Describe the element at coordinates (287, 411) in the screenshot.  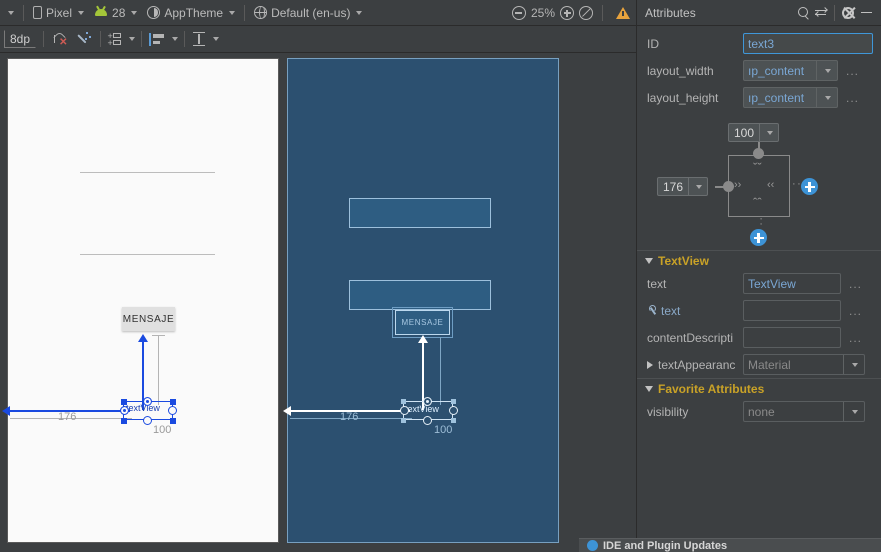
I see `bp-constraint-arrow-start` at that location.